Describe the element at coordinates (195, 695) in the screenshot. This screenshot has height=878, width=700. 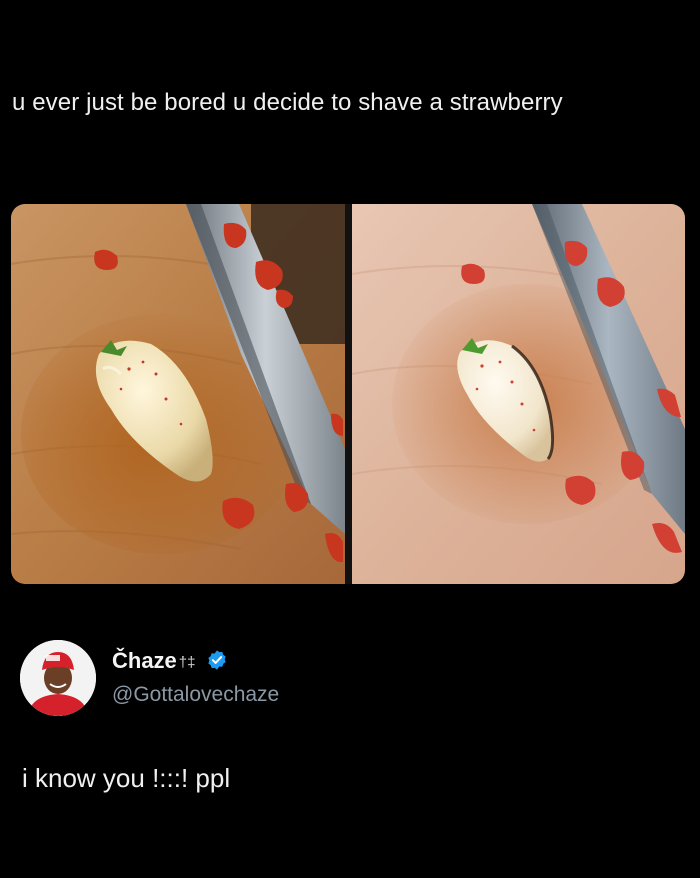
I see `author-handle: @Gottalovechaze` at that location.